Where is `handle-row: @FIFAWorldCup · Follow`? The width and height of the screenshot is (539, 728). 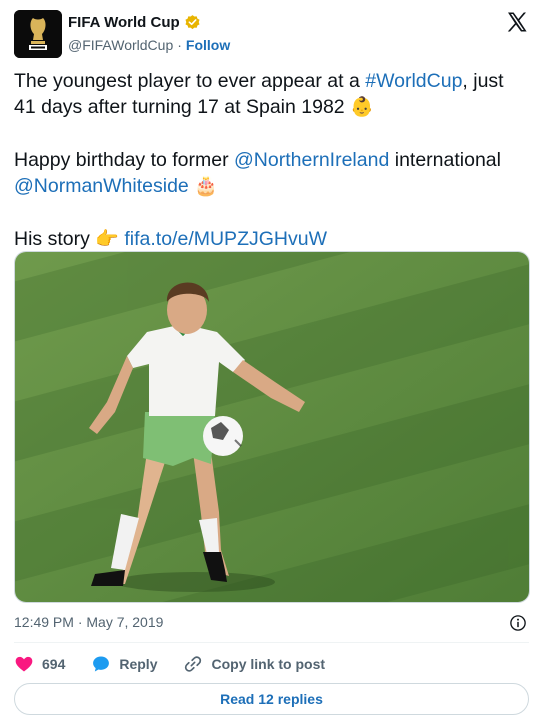
handle-row: @FIFAWorldCup · Follow is located at coordinates (149, 45).